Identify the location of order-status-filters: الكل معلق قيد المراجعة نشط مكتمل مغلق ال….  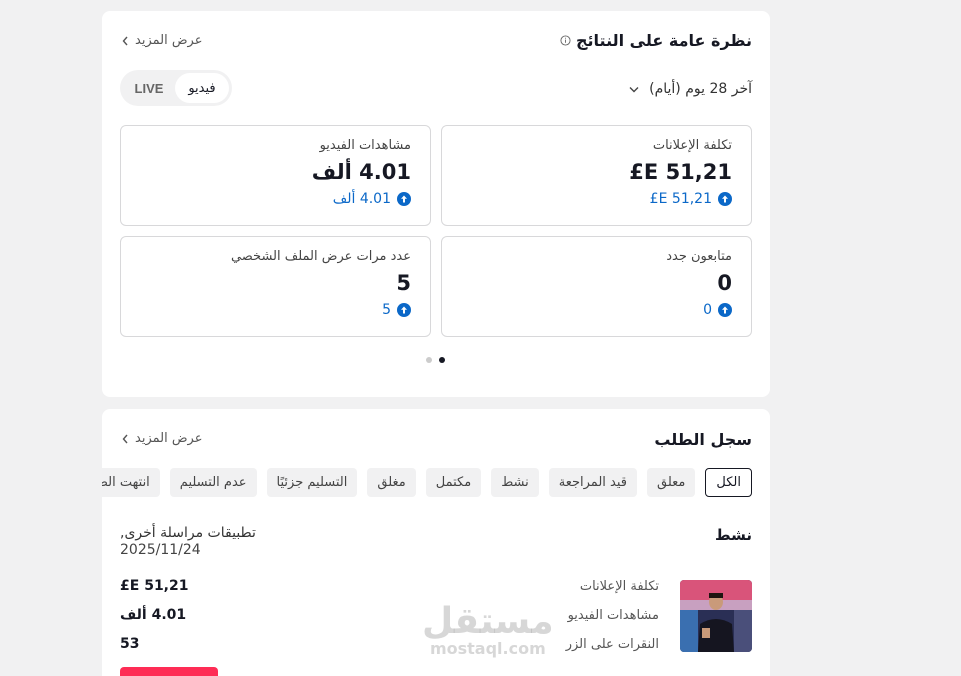
(427, 482).